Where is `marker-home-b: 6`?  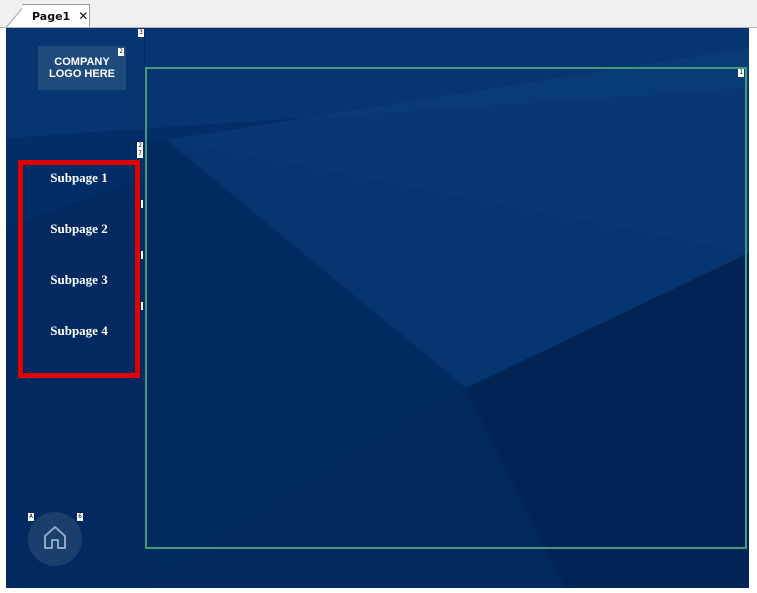 marker-home-b: 6 is located at coordinates (80, 517).